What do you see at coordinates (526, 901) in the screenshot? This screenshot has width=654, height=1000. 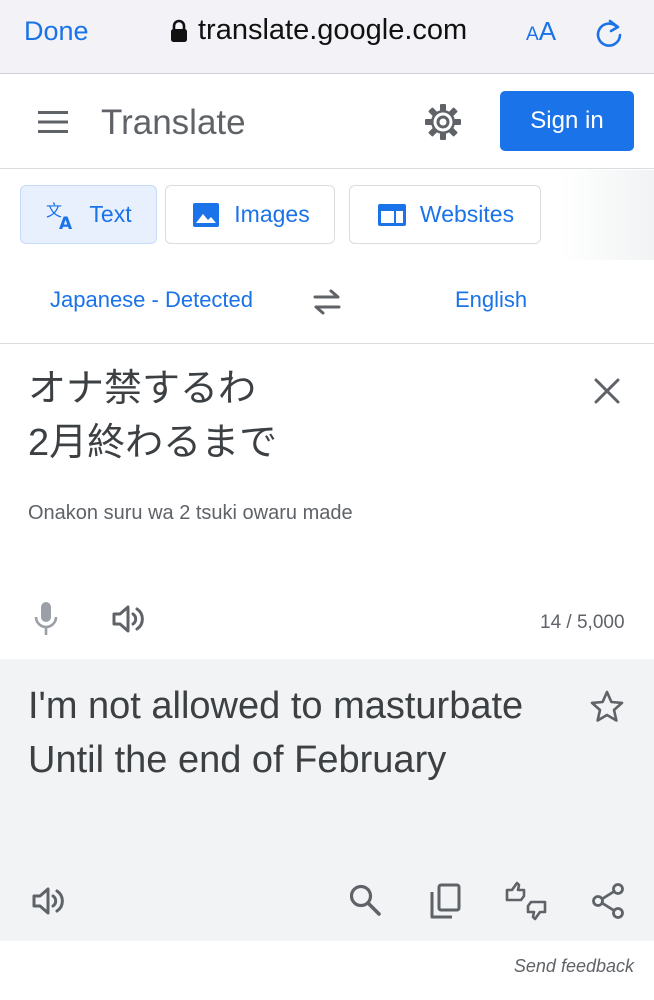 I see `rate-translation-icon` at bounding box center [526, 901].